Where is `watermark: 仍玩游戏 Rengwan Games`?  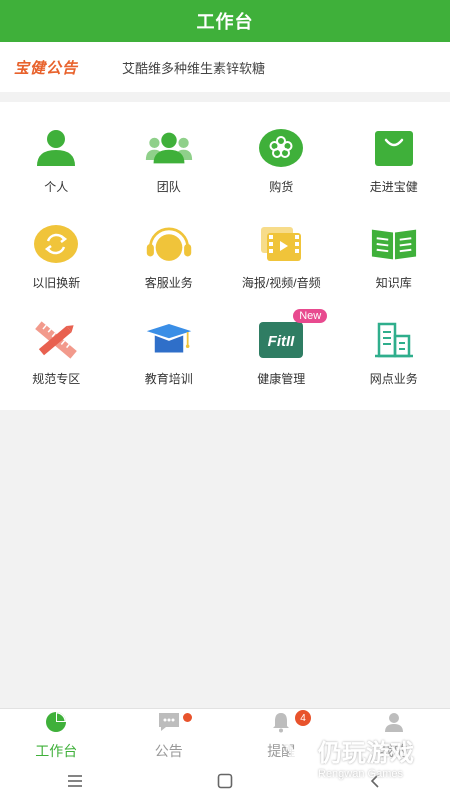 watermark: 仍玩游戏 Rengwan Games is located at coordinates (361, 756).